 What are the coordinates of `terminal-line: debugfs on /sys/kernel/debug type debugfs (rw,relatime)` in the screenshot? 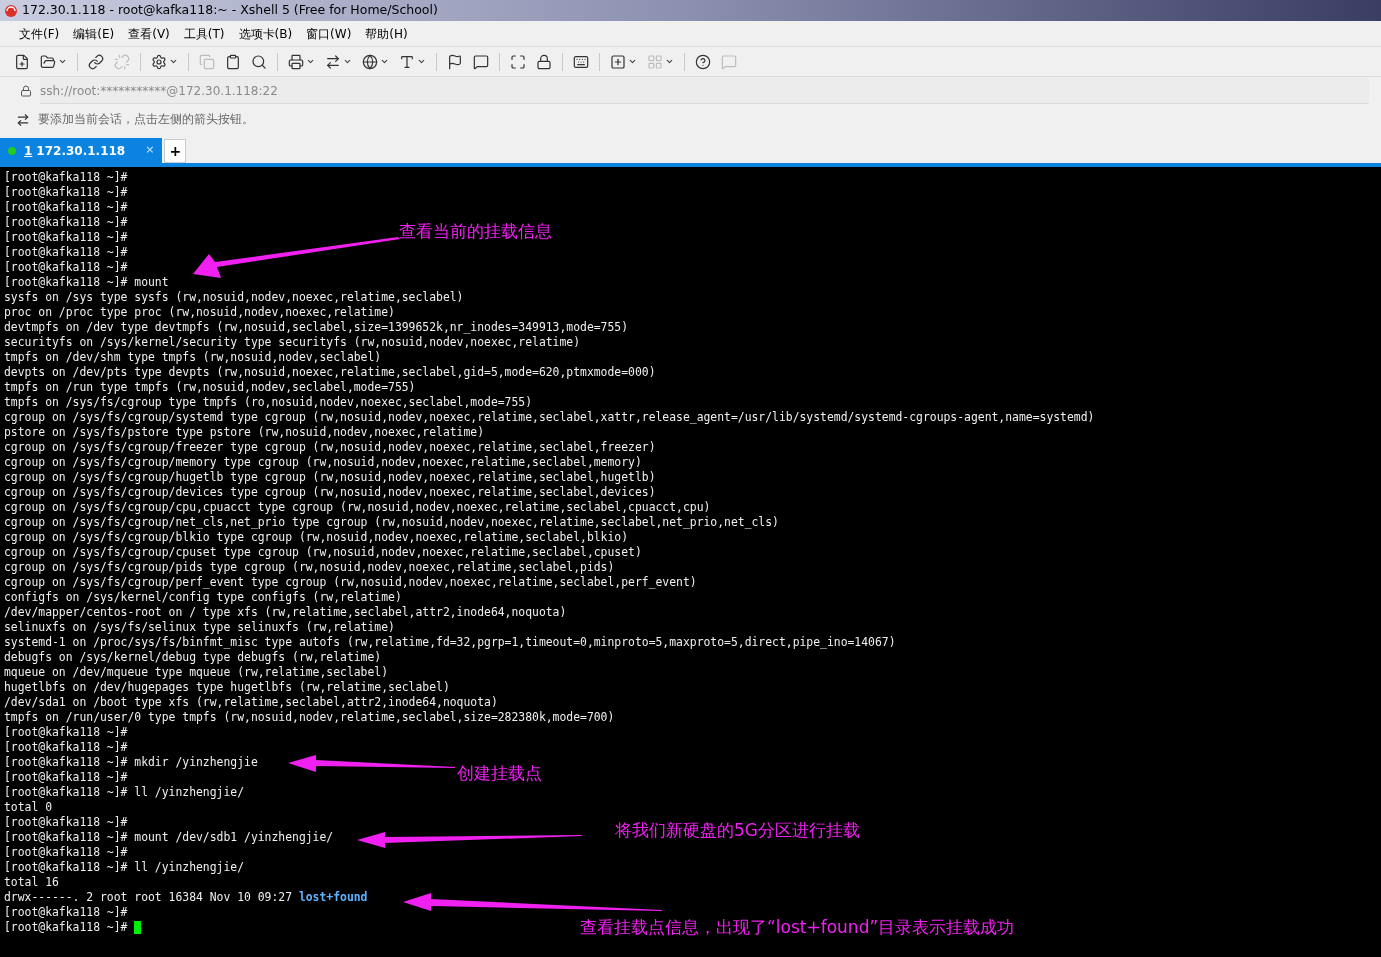 It's located at (193, 657).